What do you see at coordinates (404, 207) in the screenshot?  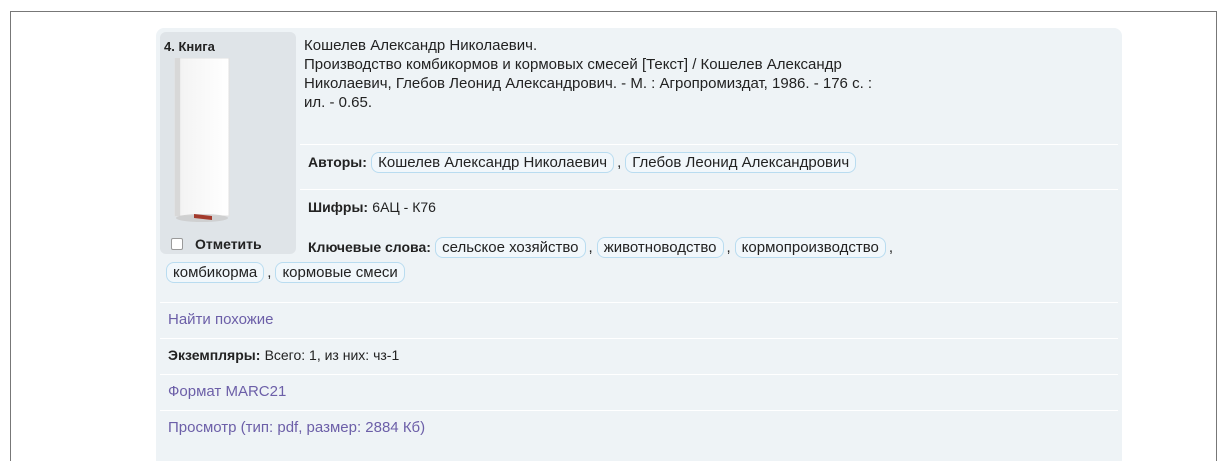 I see `codes-value: 6АЦ - К76` at bounding box center [404, 207].